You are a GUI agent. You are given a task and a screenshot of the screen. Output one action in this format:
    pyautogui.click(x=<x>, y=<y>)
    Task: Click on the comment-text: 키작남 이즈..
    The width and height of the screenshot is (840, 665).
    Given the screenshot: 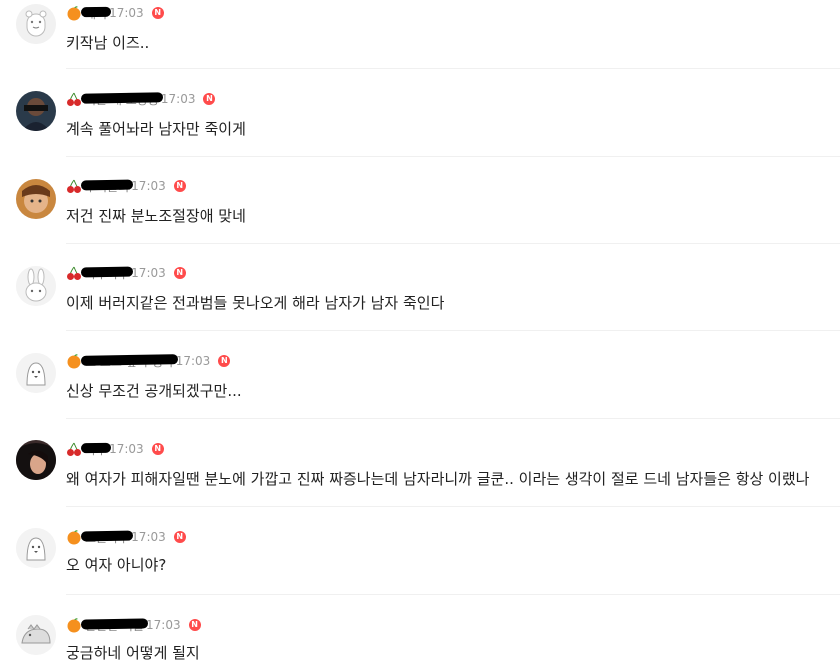 What is the action you would take?
    pyautogui.click(x=108, y=43)
    